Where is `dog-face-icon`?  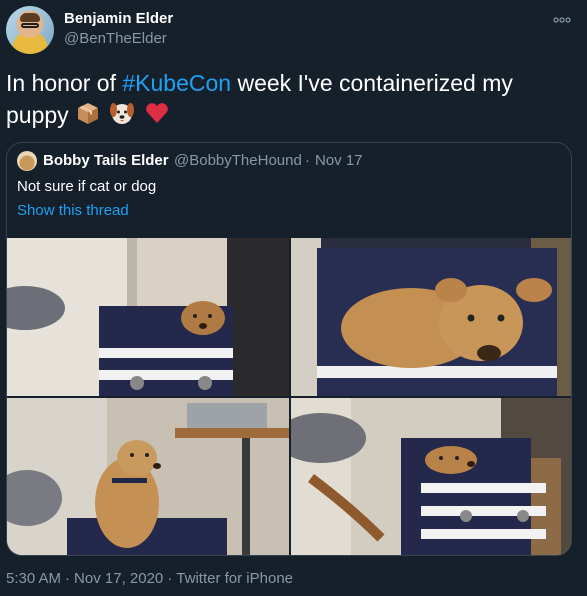 dog-face-icon is located at coordinates (122, 113).